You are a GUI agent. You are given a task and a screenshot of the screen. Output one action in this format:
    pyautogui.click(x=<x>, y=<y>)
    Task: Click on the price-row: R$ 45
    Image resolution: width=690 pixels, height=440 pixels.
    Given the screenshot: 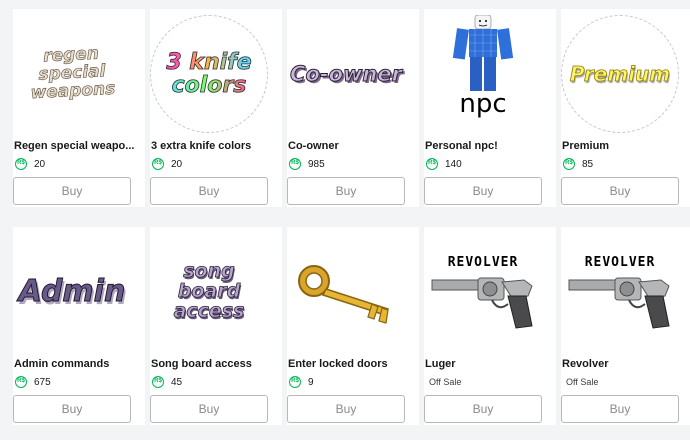 What is the action you would take?
    pyautogui.click(x=216, y=382)
    